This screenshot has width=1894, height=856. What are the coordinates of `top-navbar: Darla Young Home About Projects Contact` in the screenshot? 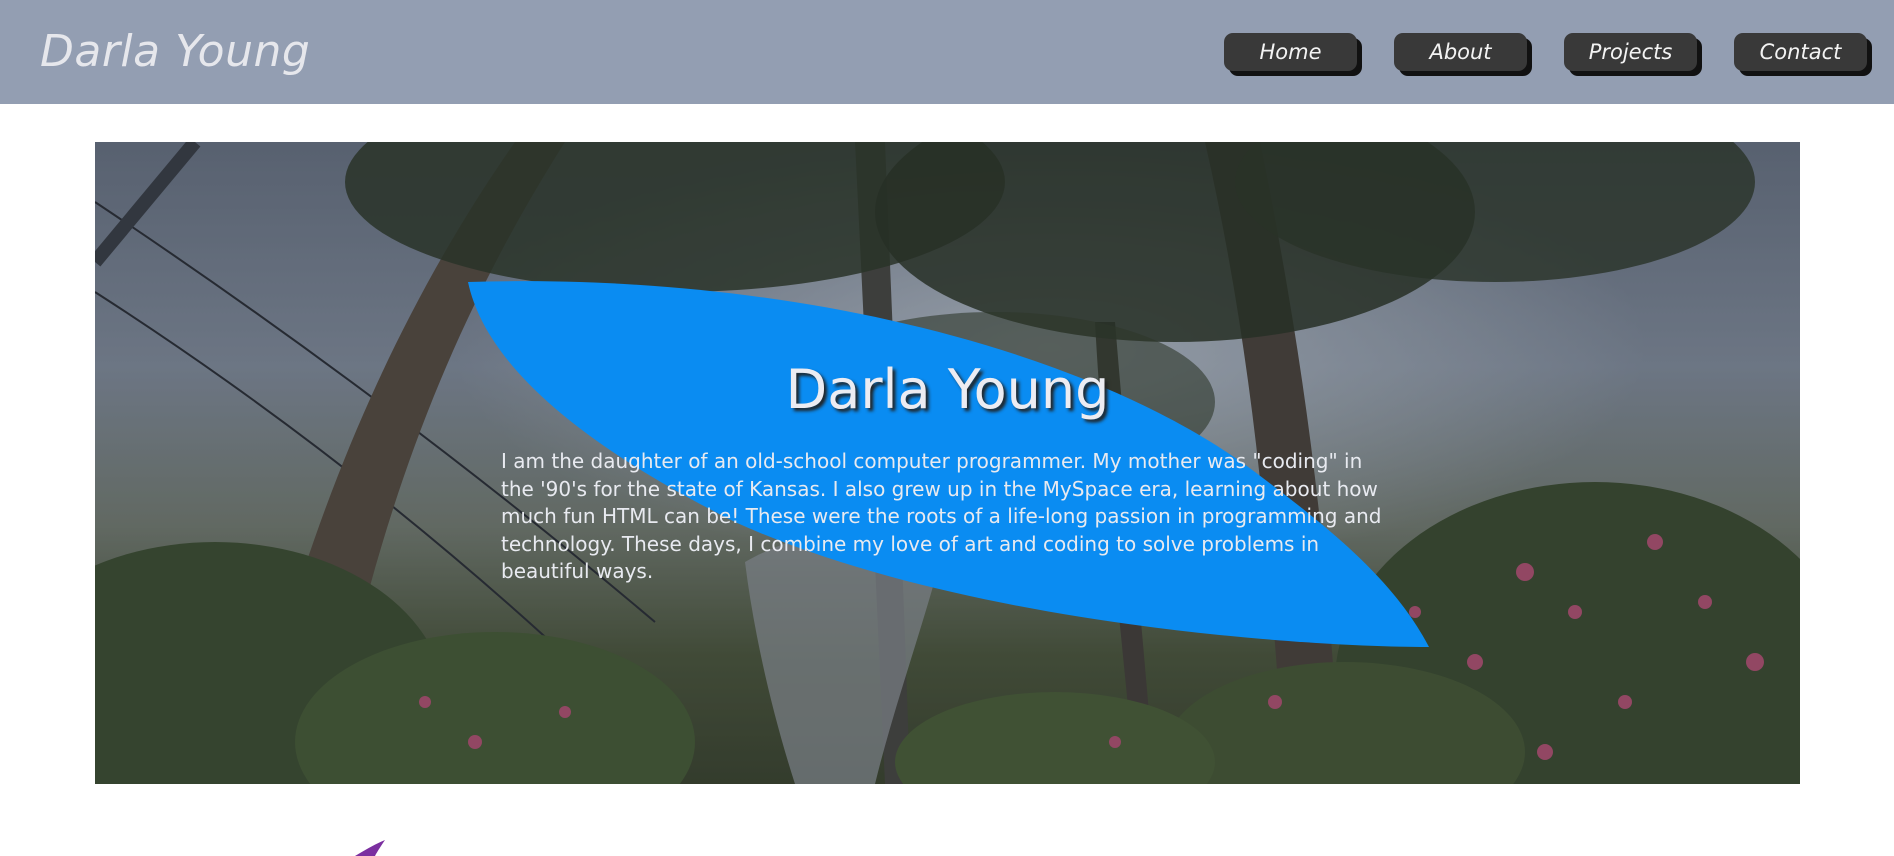 It's located at (947, 52).